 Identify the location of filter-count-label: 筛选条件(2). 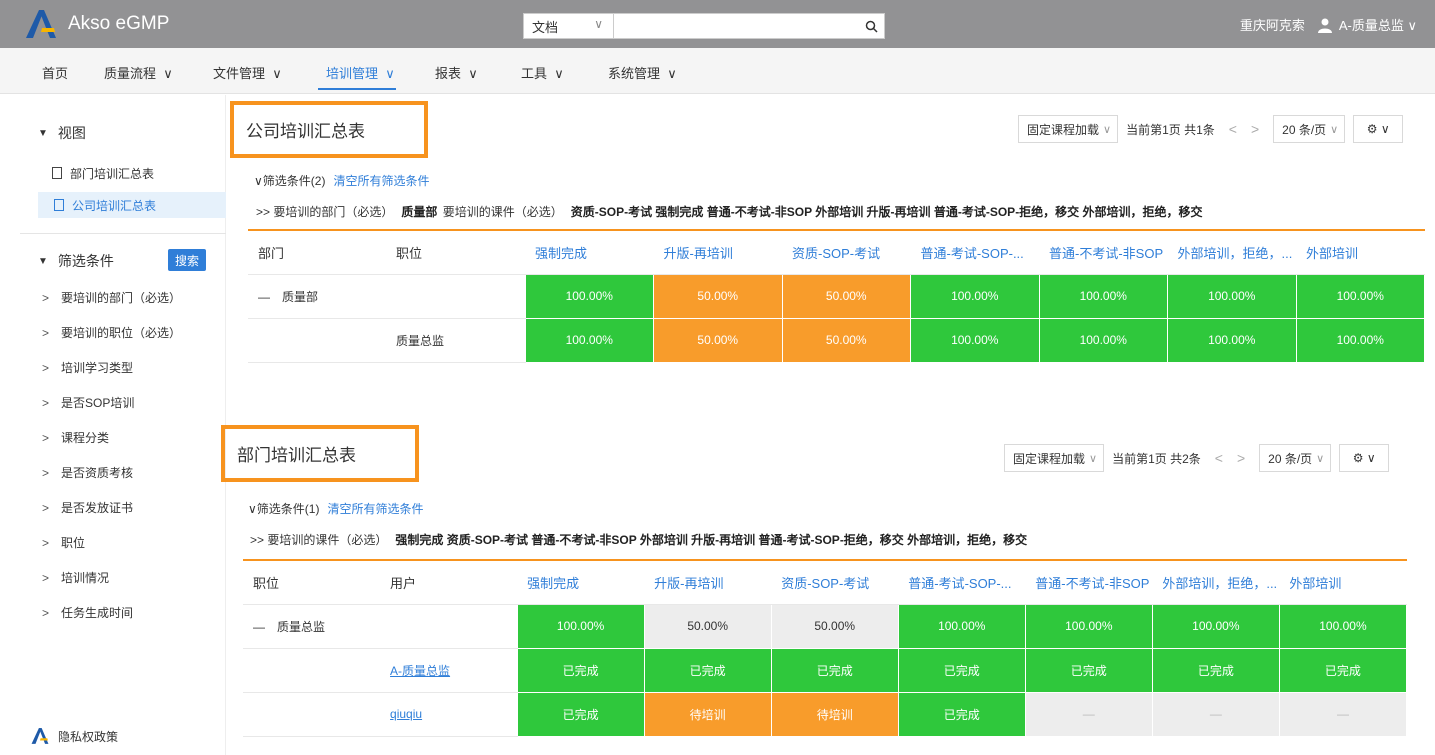
(294, 180).